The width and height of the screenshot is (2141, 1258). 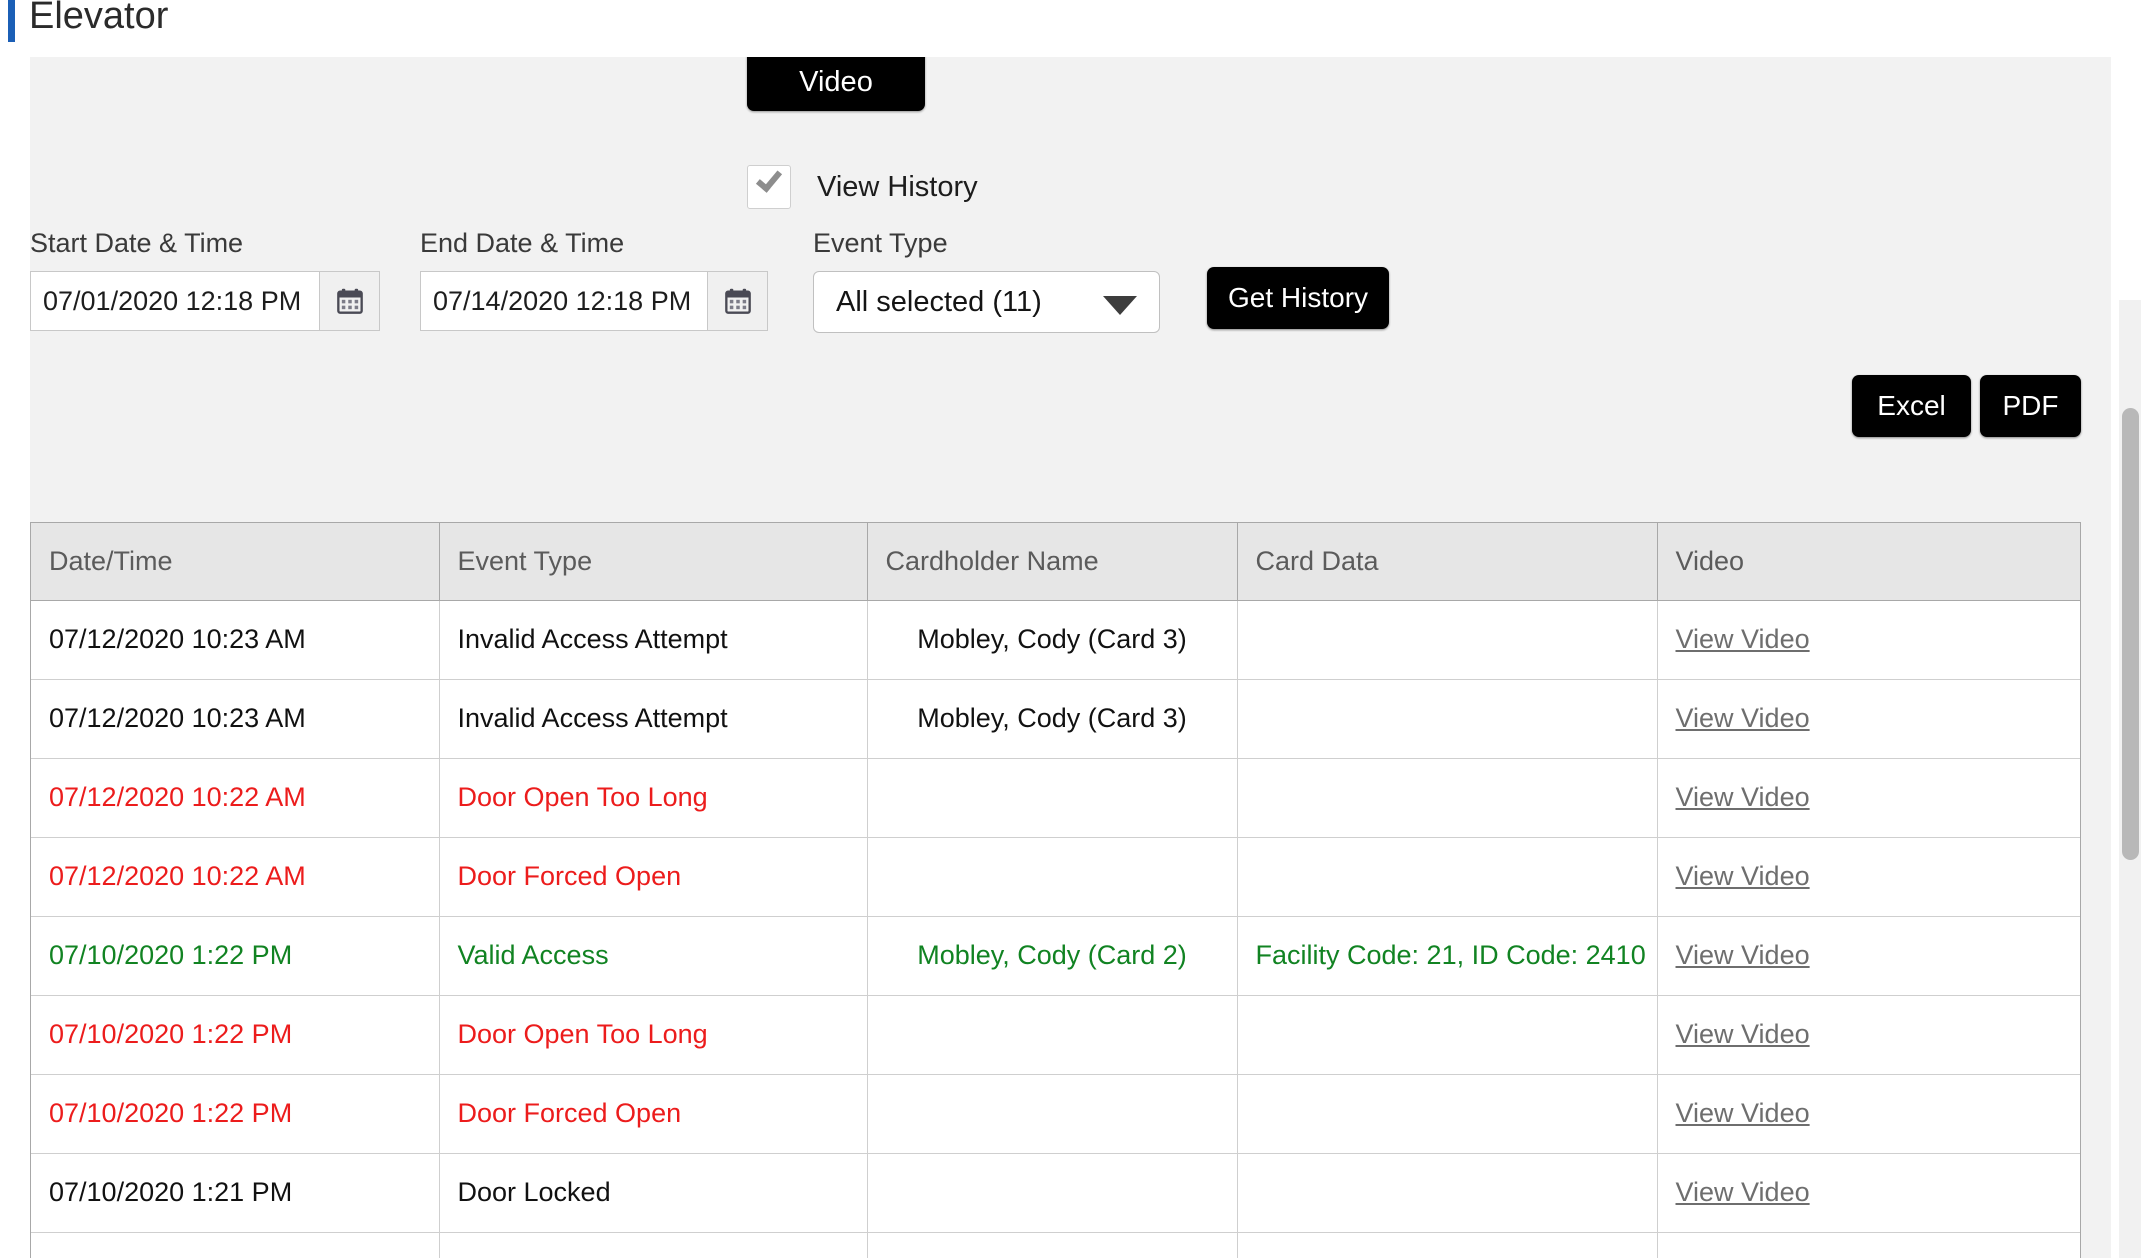 What do you see at coordinates (1052, 956) in the screenshot?
I see `cell-cardholder: Mobley, Cody (Card 2)` at bounding box center [1052, 956].